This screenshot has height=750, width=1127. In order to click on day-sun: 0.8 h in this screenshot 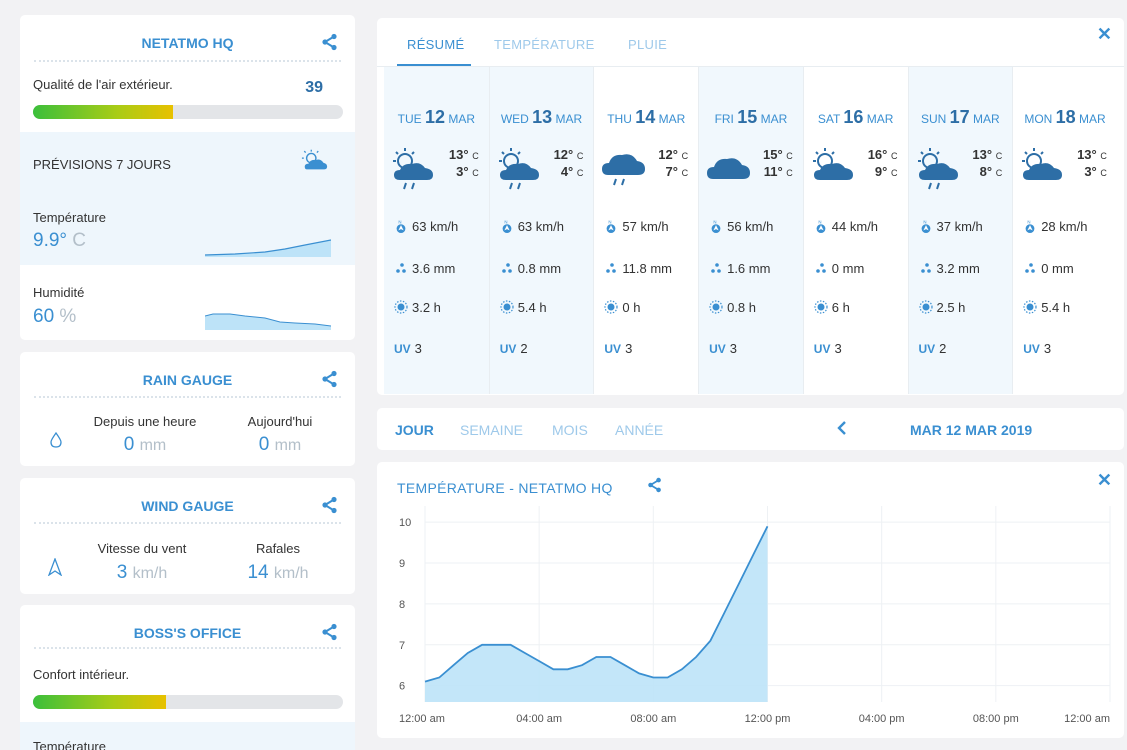, I will do `click(732, 307)`.